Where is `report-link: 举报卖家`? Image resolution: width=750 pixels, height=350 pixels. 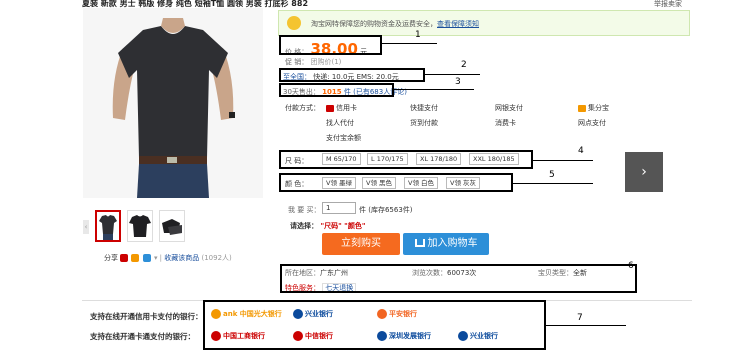 report-link: 举报卖家 is located at coordinates (668, 4).